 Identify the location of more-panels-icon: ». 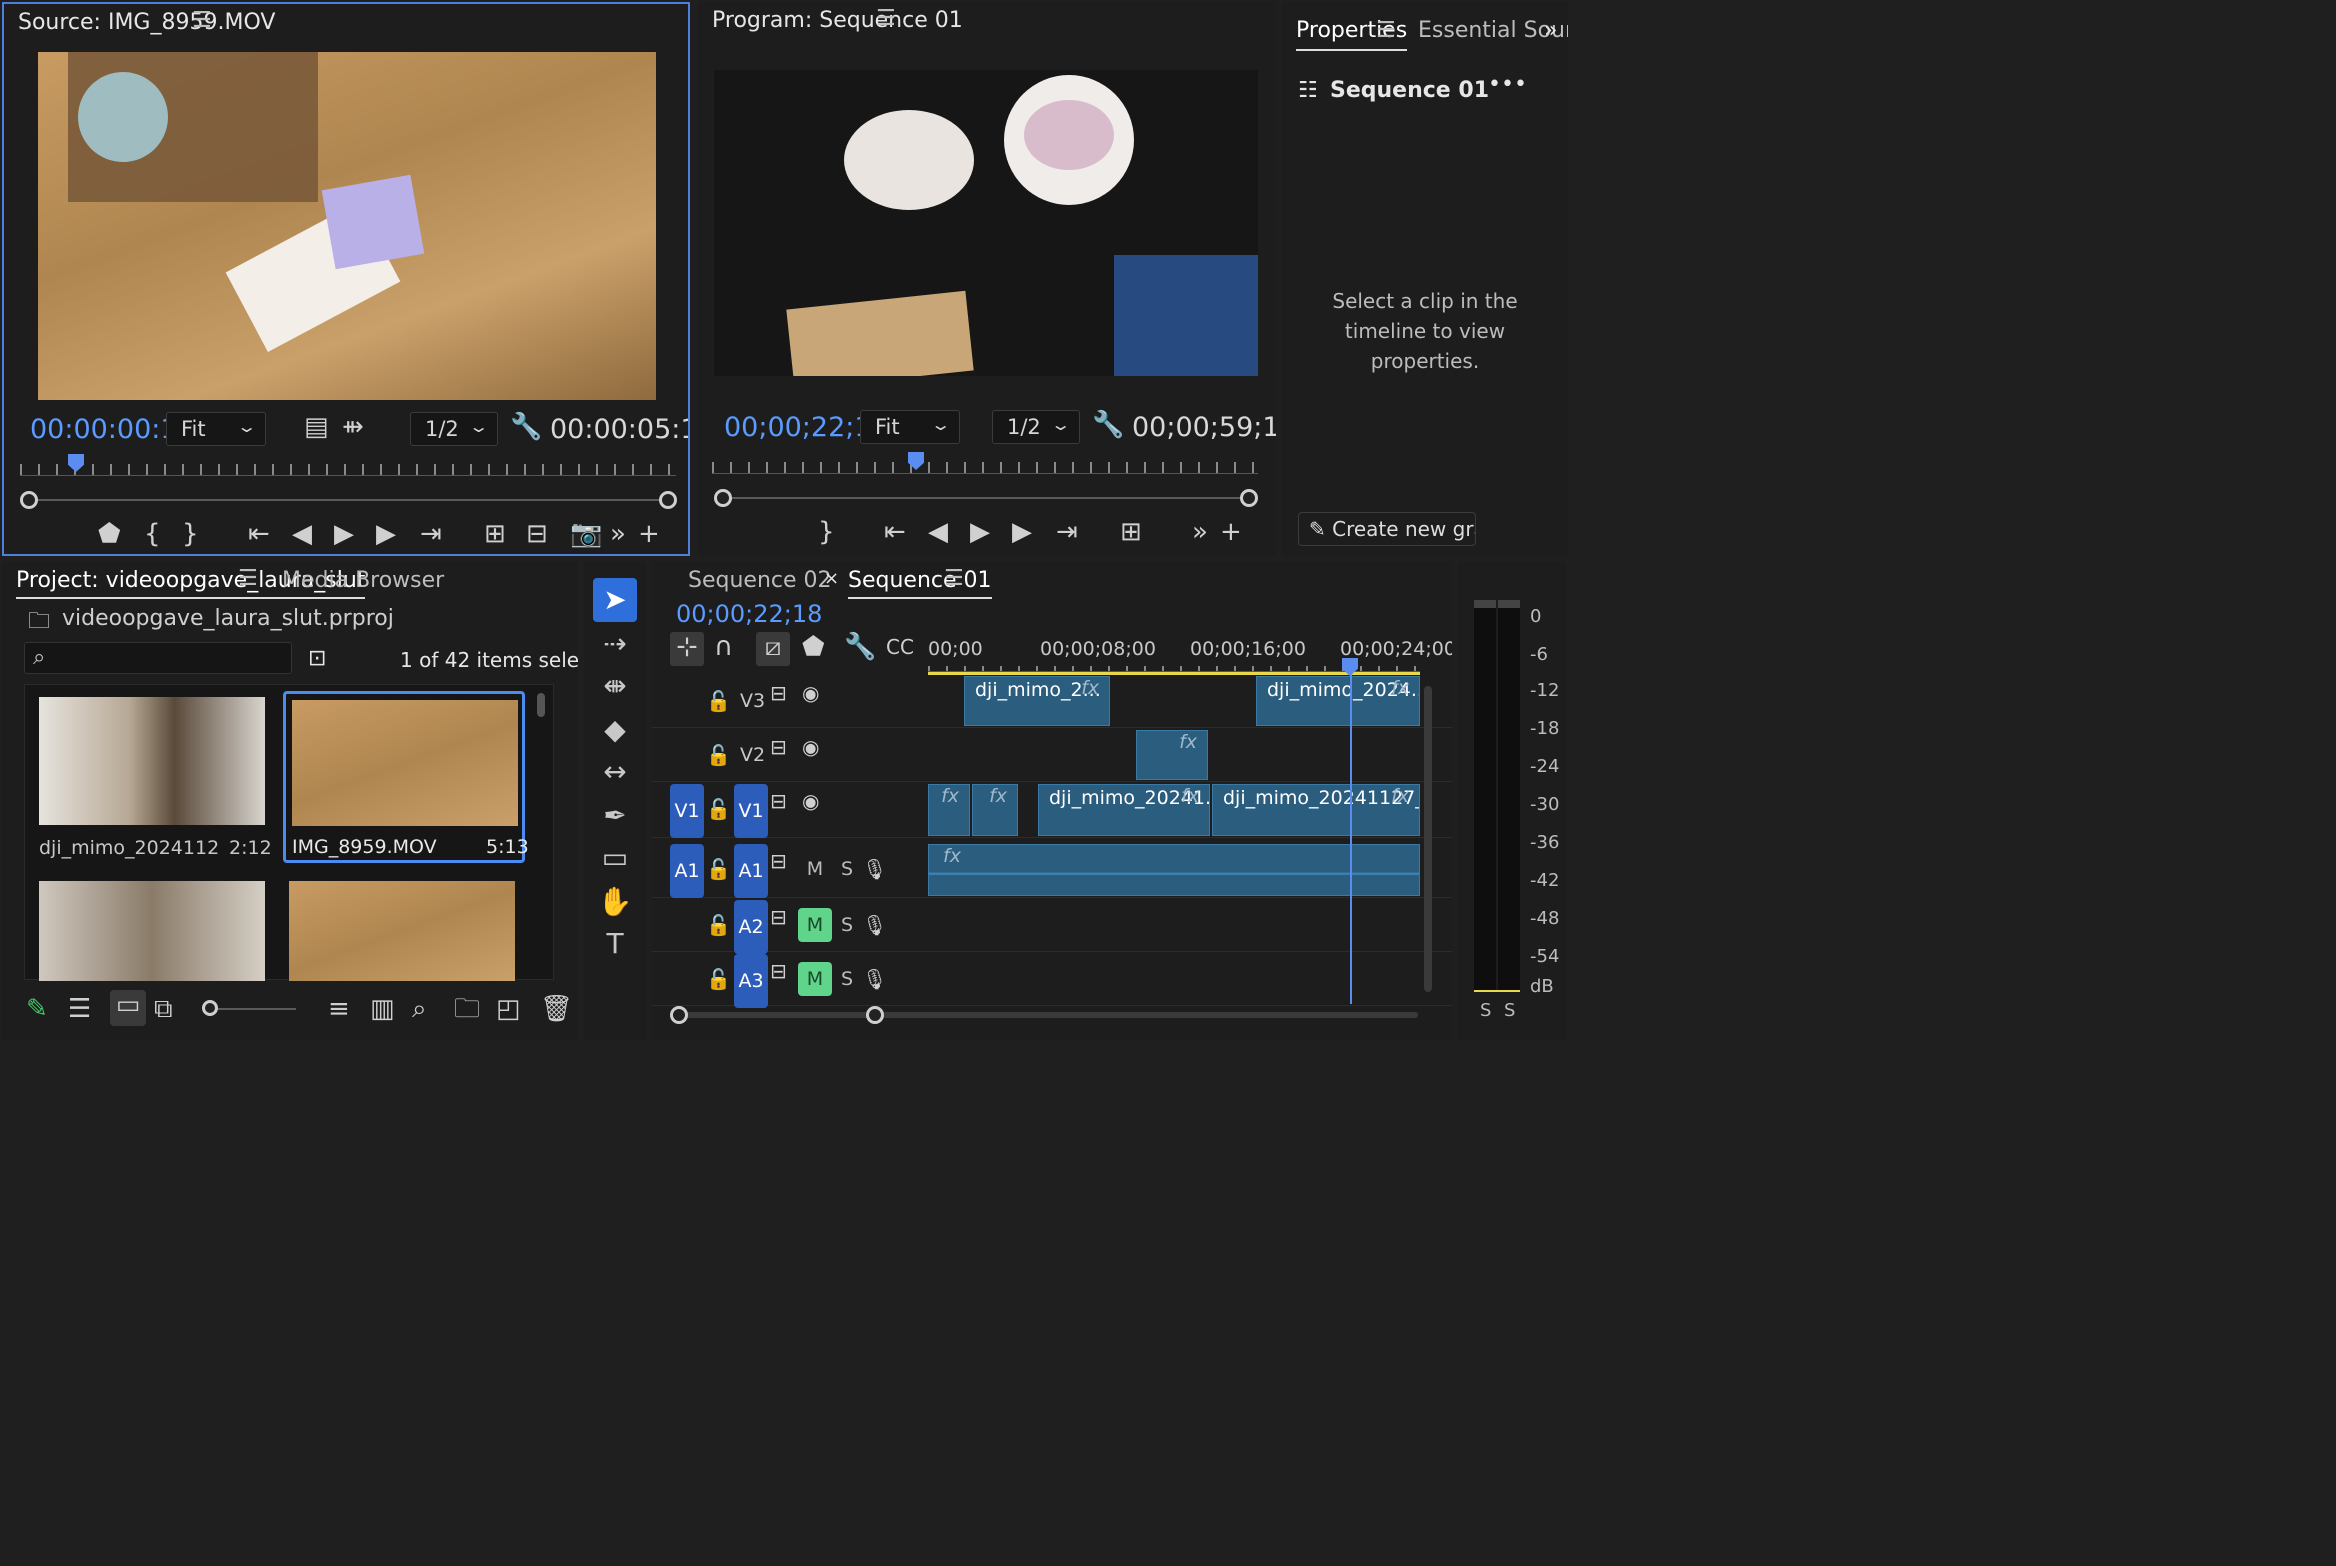
(1550, 30).